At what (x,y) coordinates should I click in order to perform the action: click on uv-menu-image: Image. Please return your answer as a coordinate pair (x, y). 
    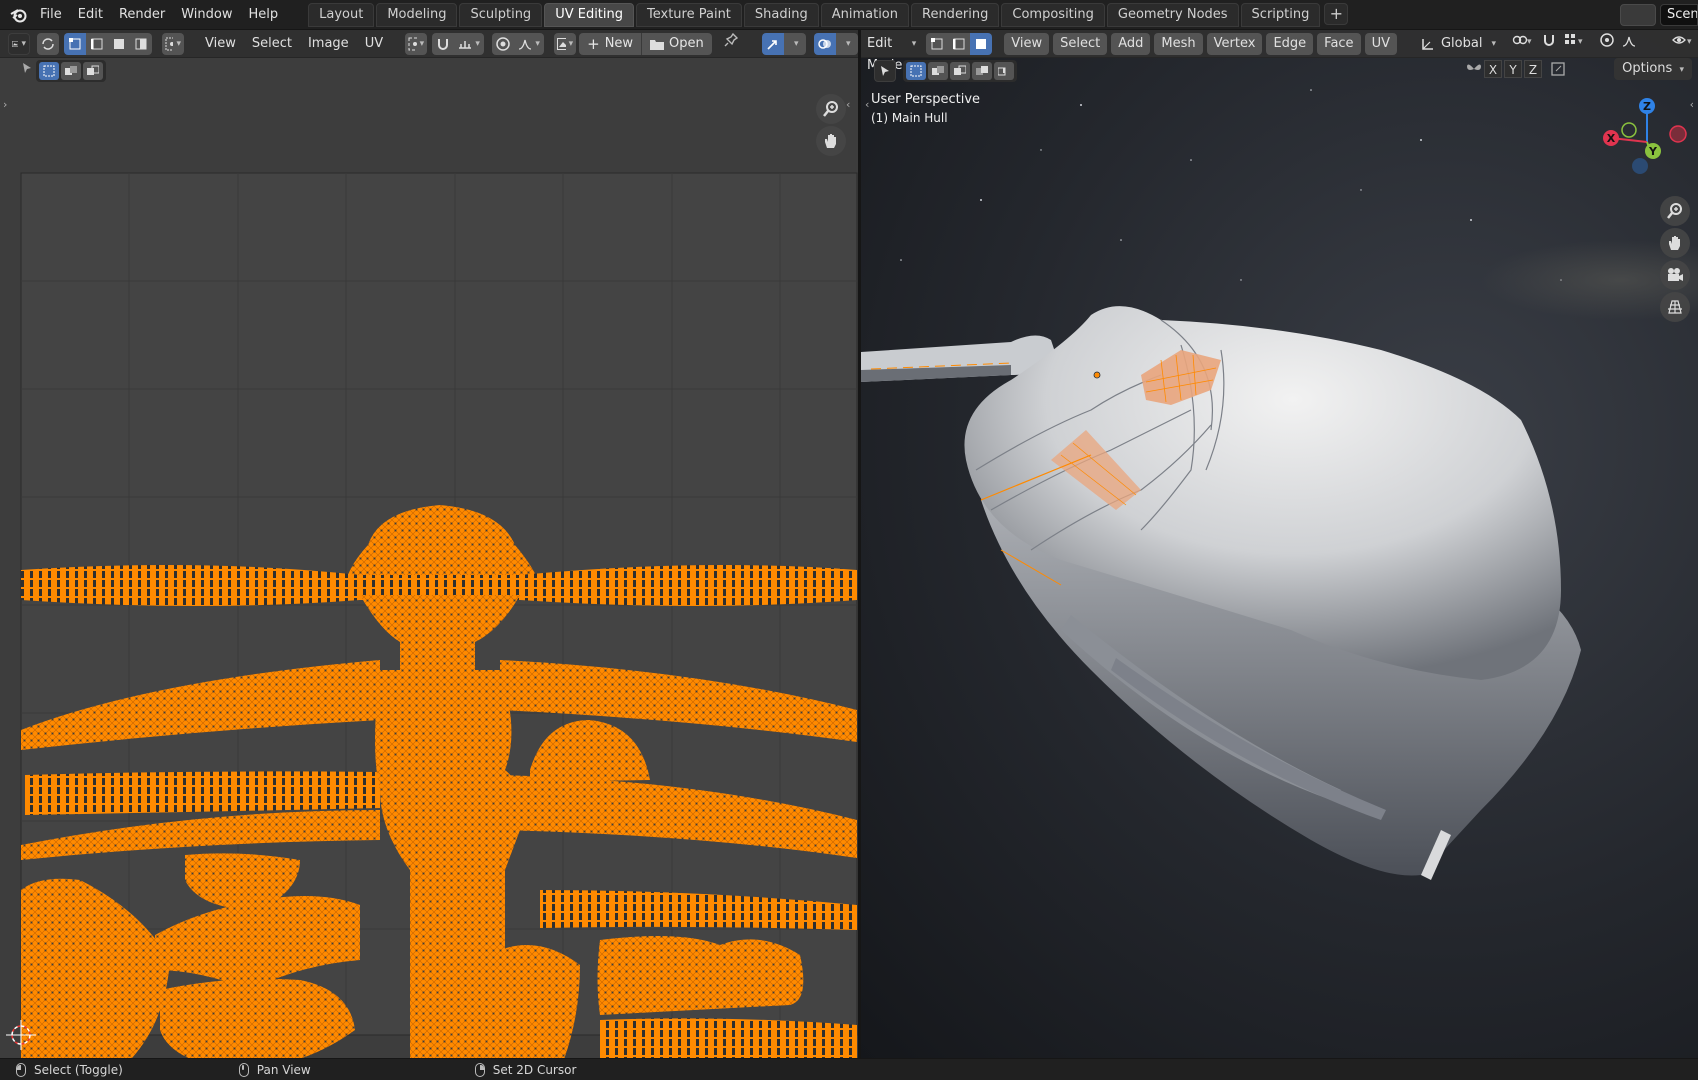
    Looking at the image, I should click on (328, 44).